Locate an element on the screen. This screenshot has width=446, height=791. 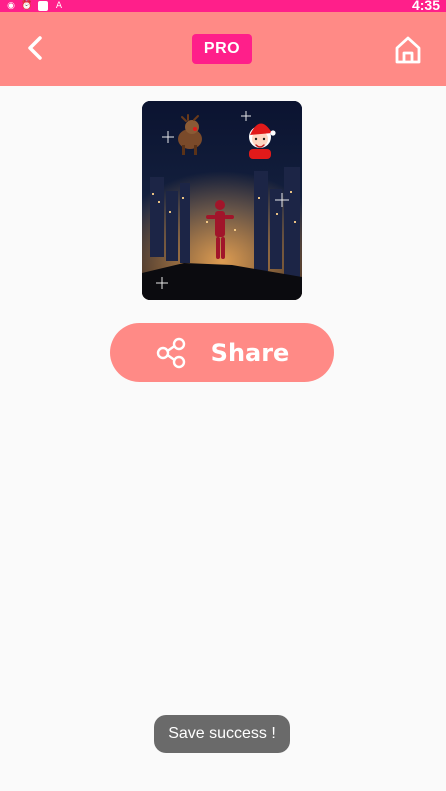
back-button is located at coordinates (36, 48).